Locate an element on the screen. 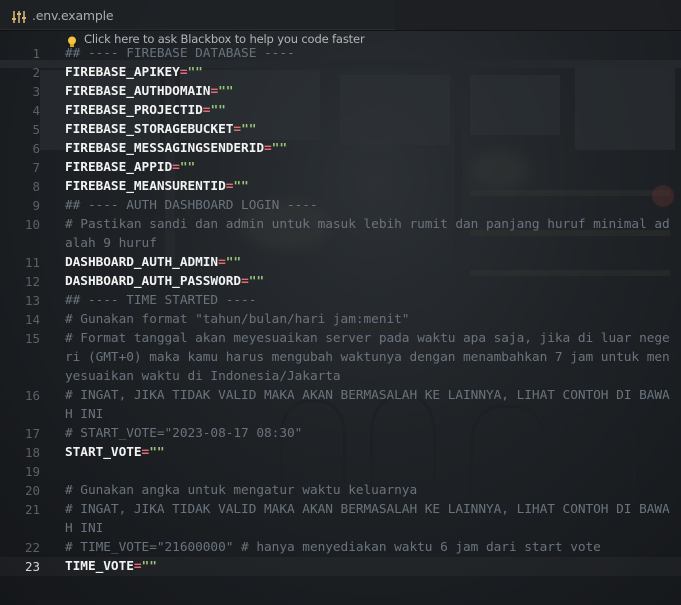  code-line: 3 FIREBASE_AUTHDOMAIN="" is located at coordinates (340, 91).